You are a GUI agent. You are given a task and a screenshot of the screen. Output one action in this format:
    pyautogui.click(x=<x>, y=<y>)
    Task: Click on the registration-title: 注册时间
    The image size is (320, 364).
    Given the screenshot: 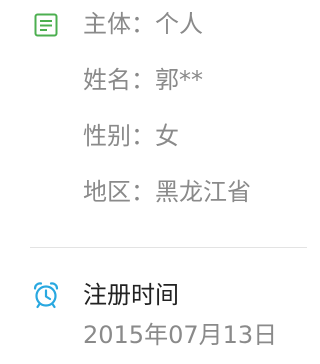 What is the action you would take?
    pyautogui.click(x=131, y=295)
    